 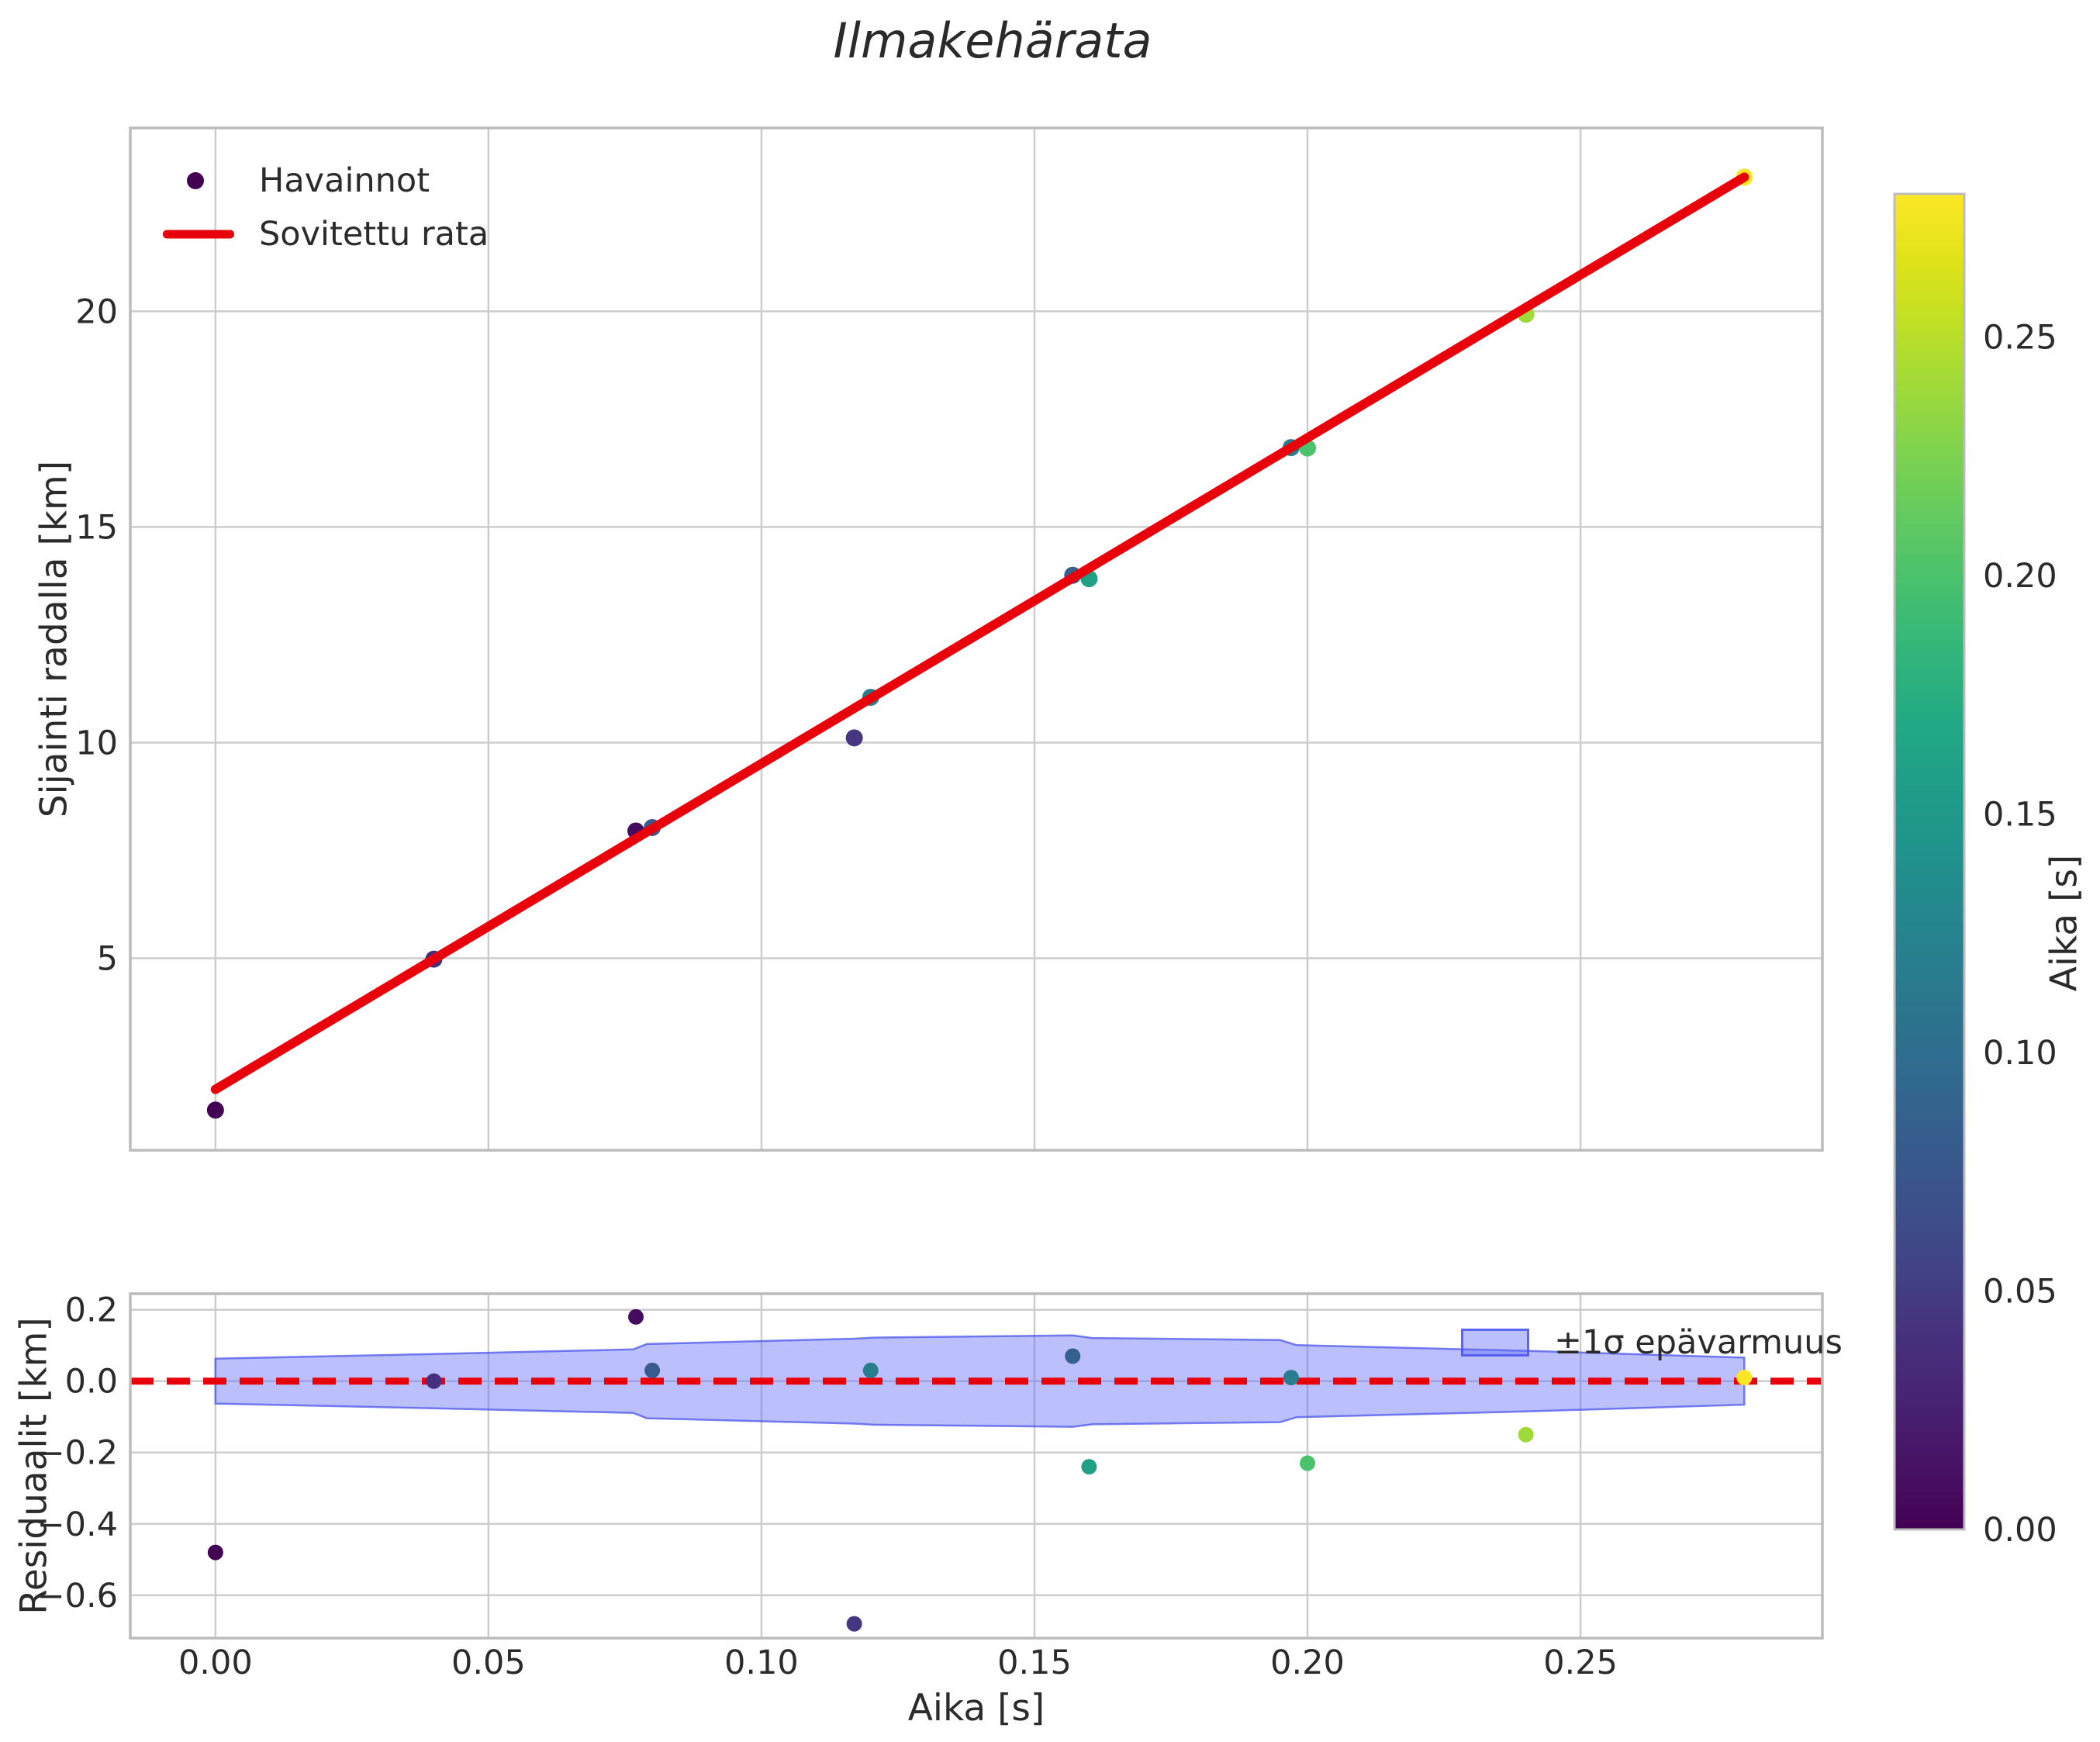 I want to click on colorbar-tick-label: 0.20, so click(x=2020, y=576).